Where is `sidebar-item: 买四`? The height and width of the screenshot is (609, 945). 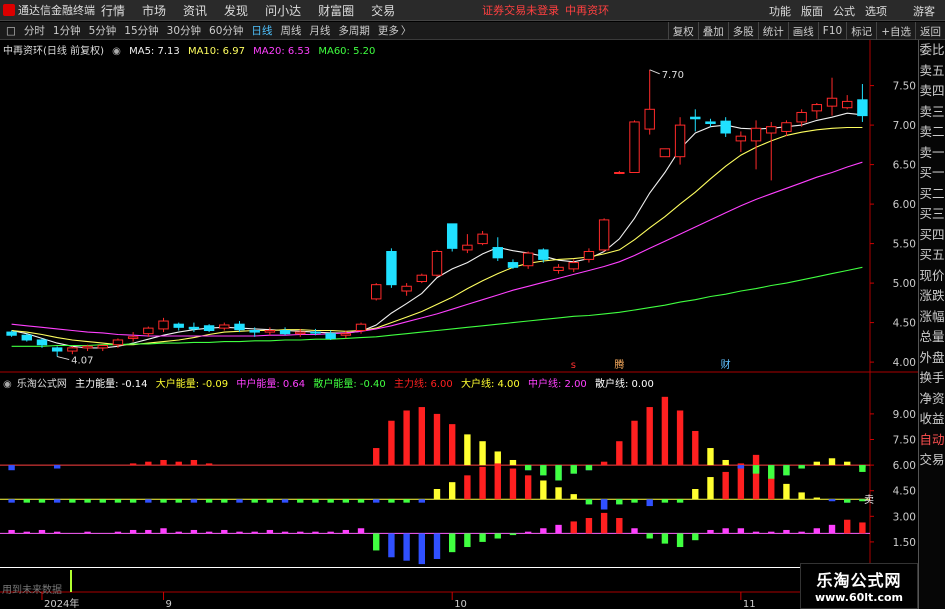 sidebar-item: 买四 is located at coordinates (932, 235).